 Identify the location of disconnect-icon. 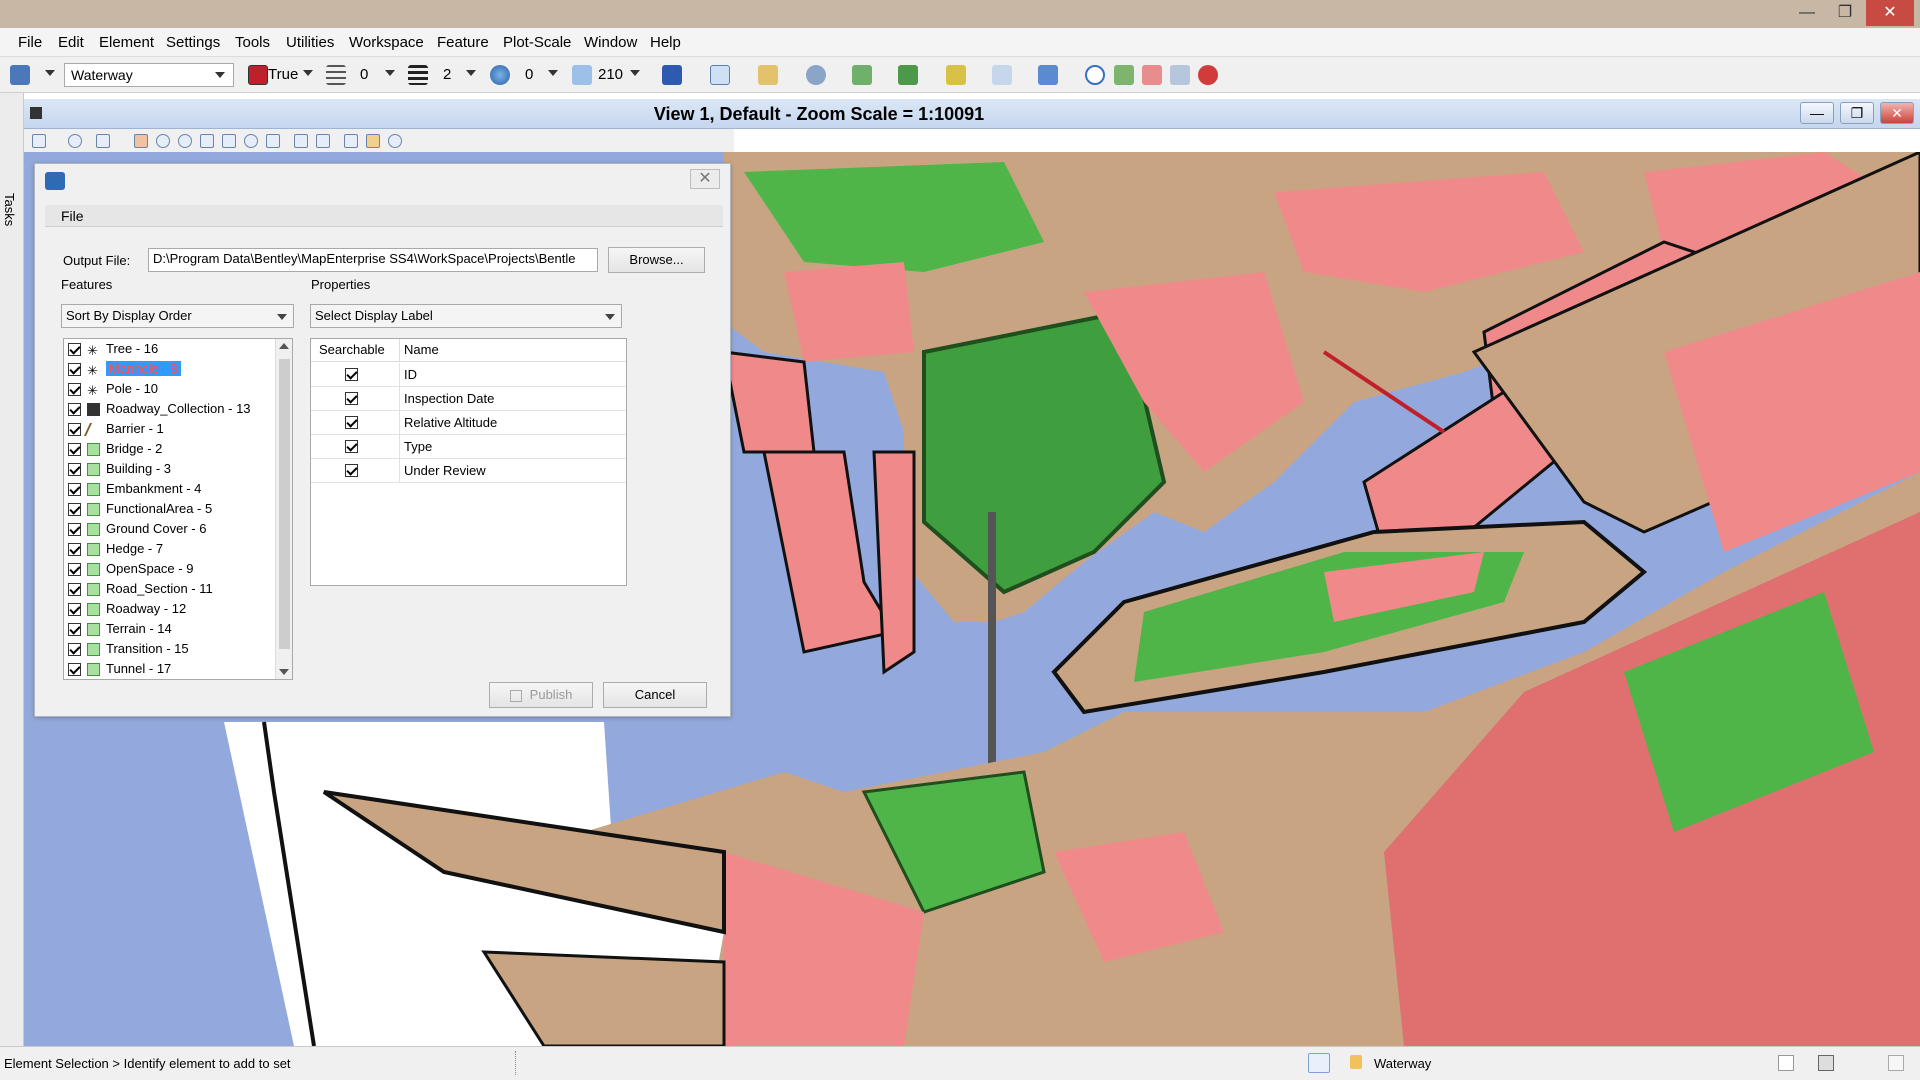
(1208, 75).